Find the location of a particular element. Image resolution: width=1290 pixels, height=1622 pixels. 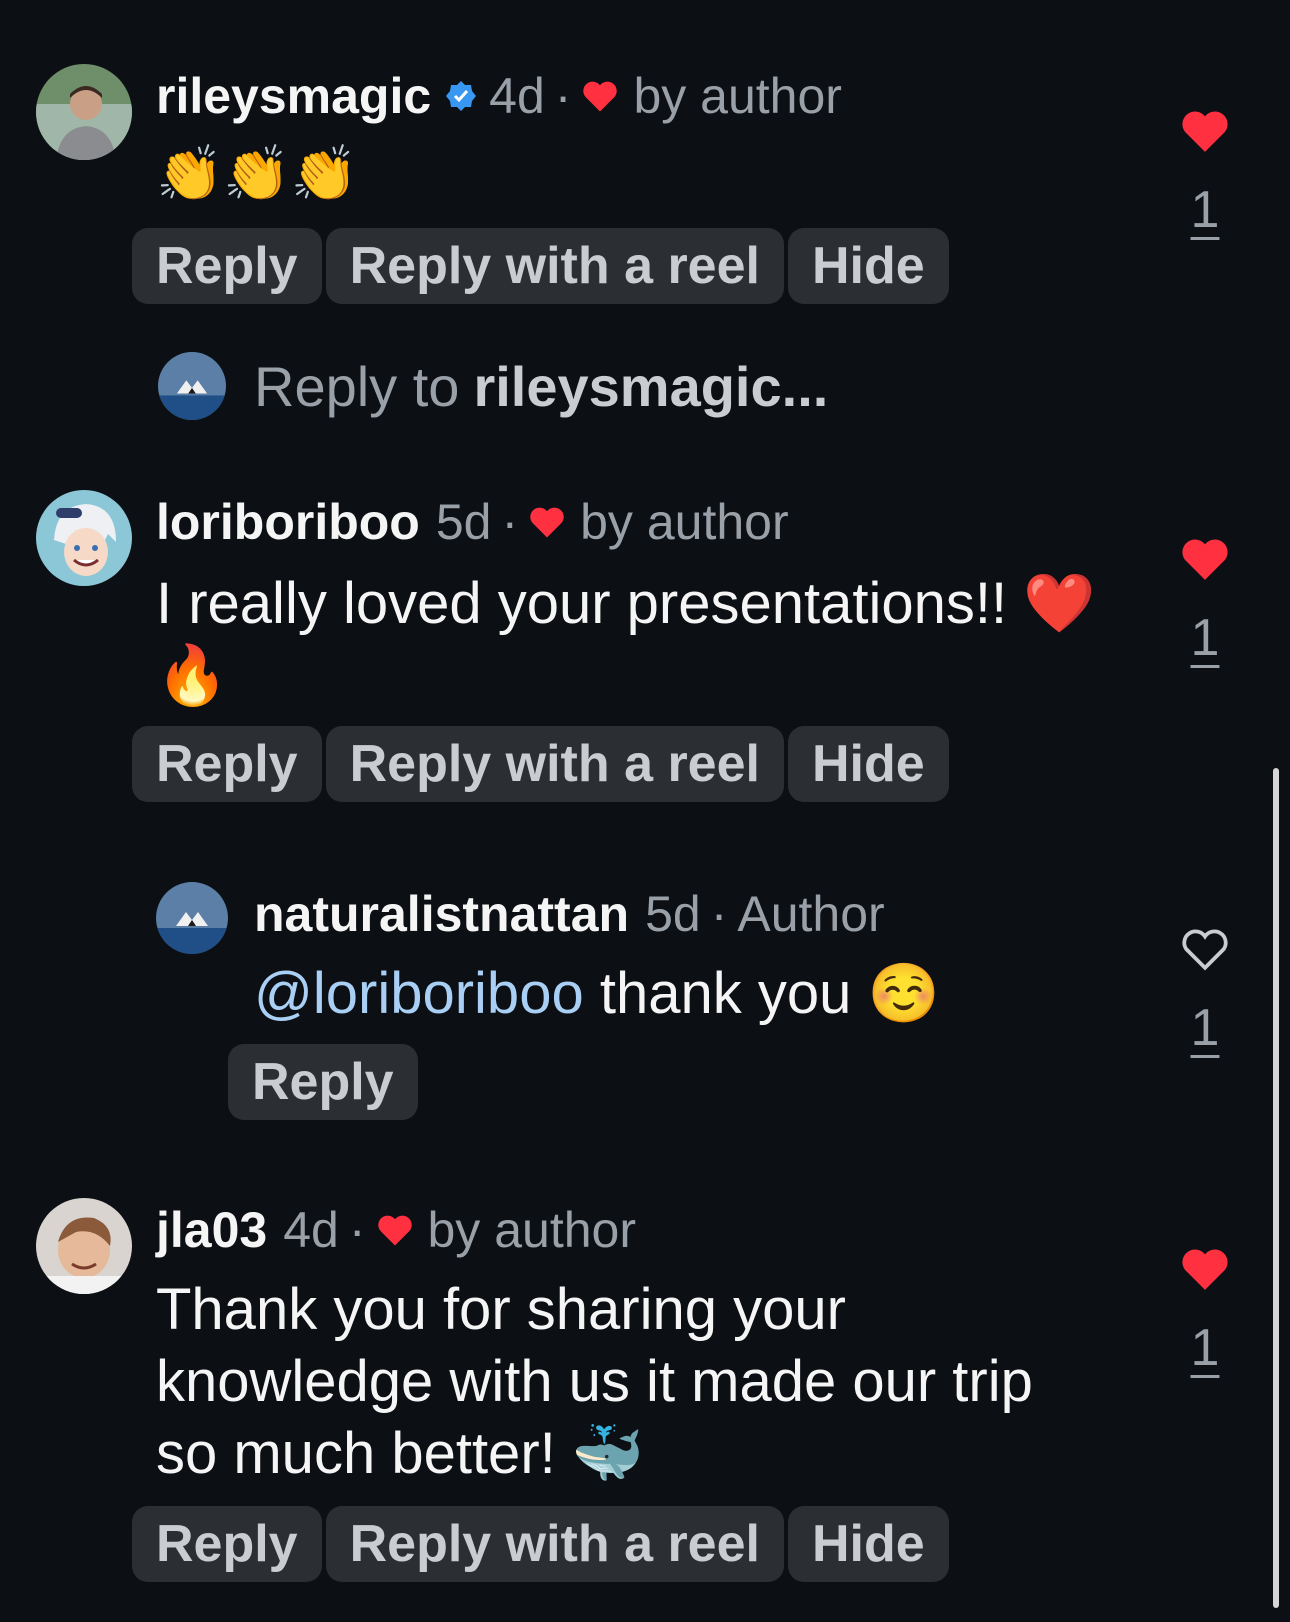

comment-text: @loriboriboo thank you ☺️ is located at coordinates (597, 994).